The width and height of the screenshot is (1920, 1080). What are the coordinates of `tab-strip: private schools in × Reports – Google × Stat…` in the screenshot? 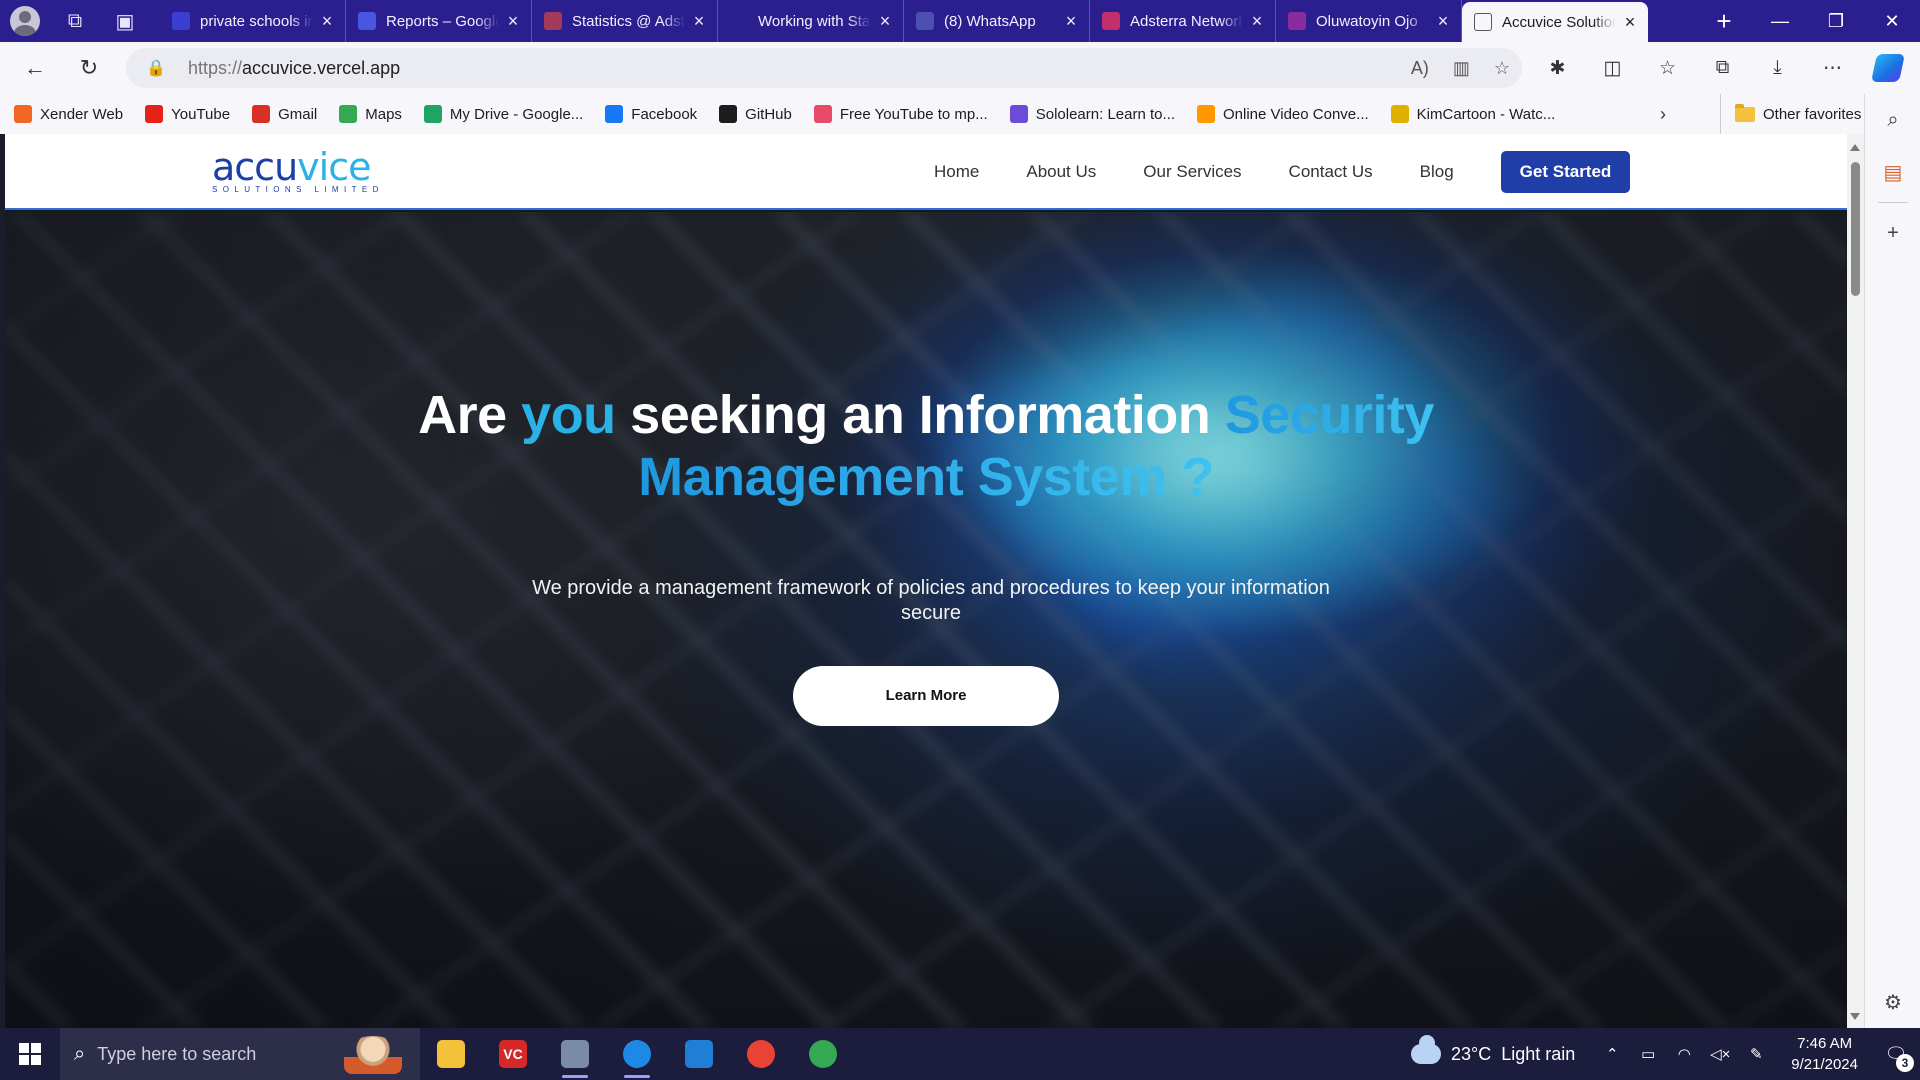 It's located at (923, 21).